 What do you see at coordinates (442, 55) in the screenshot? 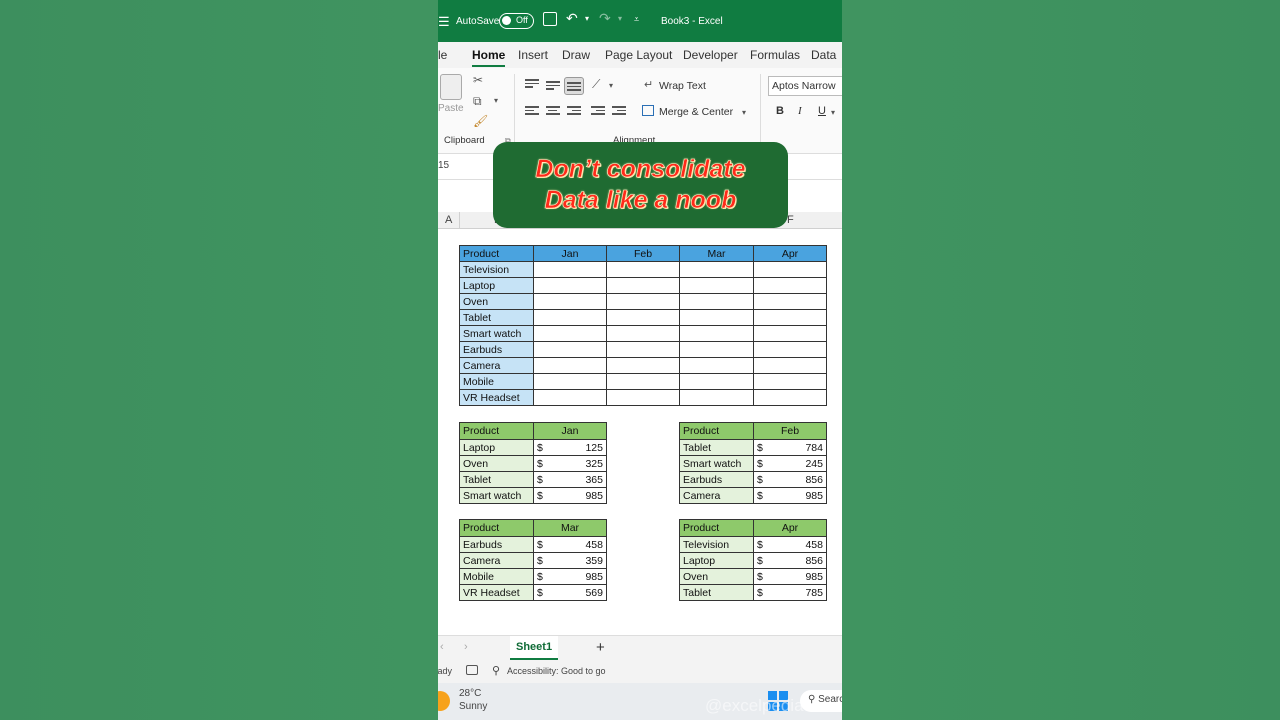
I see `tab-file: File` at bounding box center [442, 55].